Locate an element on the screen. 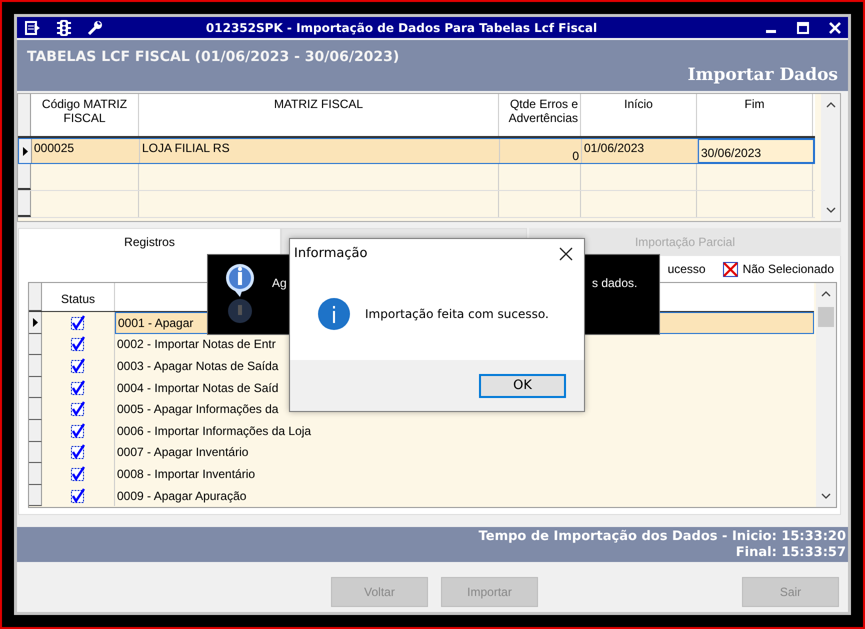  unchecked-x-icon is located at coordinates (730, 269).